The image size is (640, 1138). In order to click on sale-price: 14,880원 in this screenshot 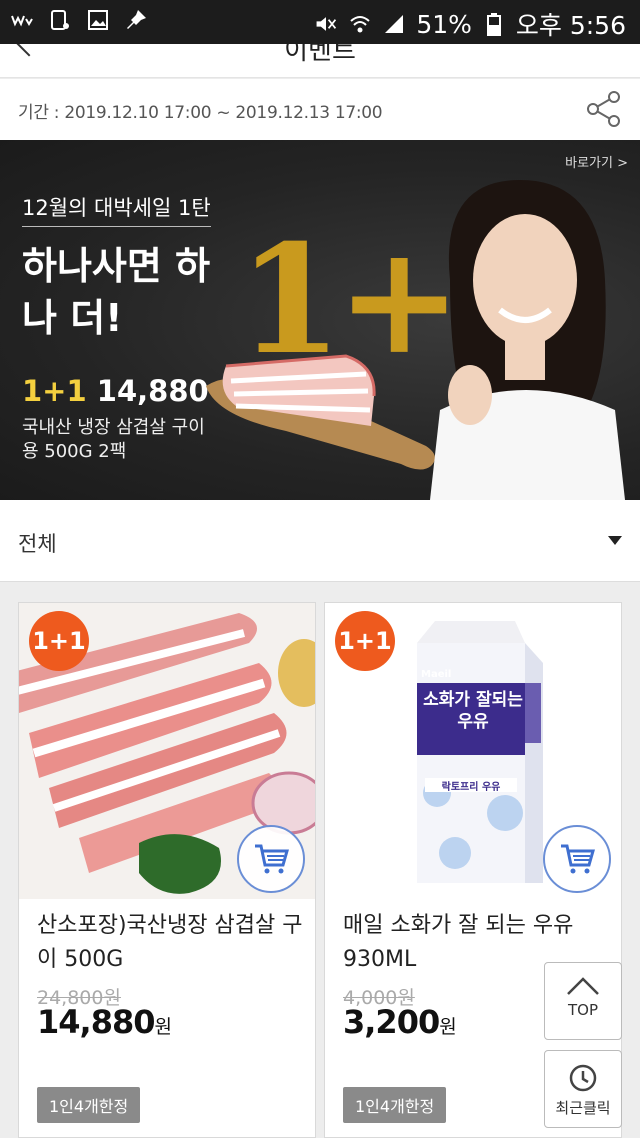, I will do `click(104, 1022)`.